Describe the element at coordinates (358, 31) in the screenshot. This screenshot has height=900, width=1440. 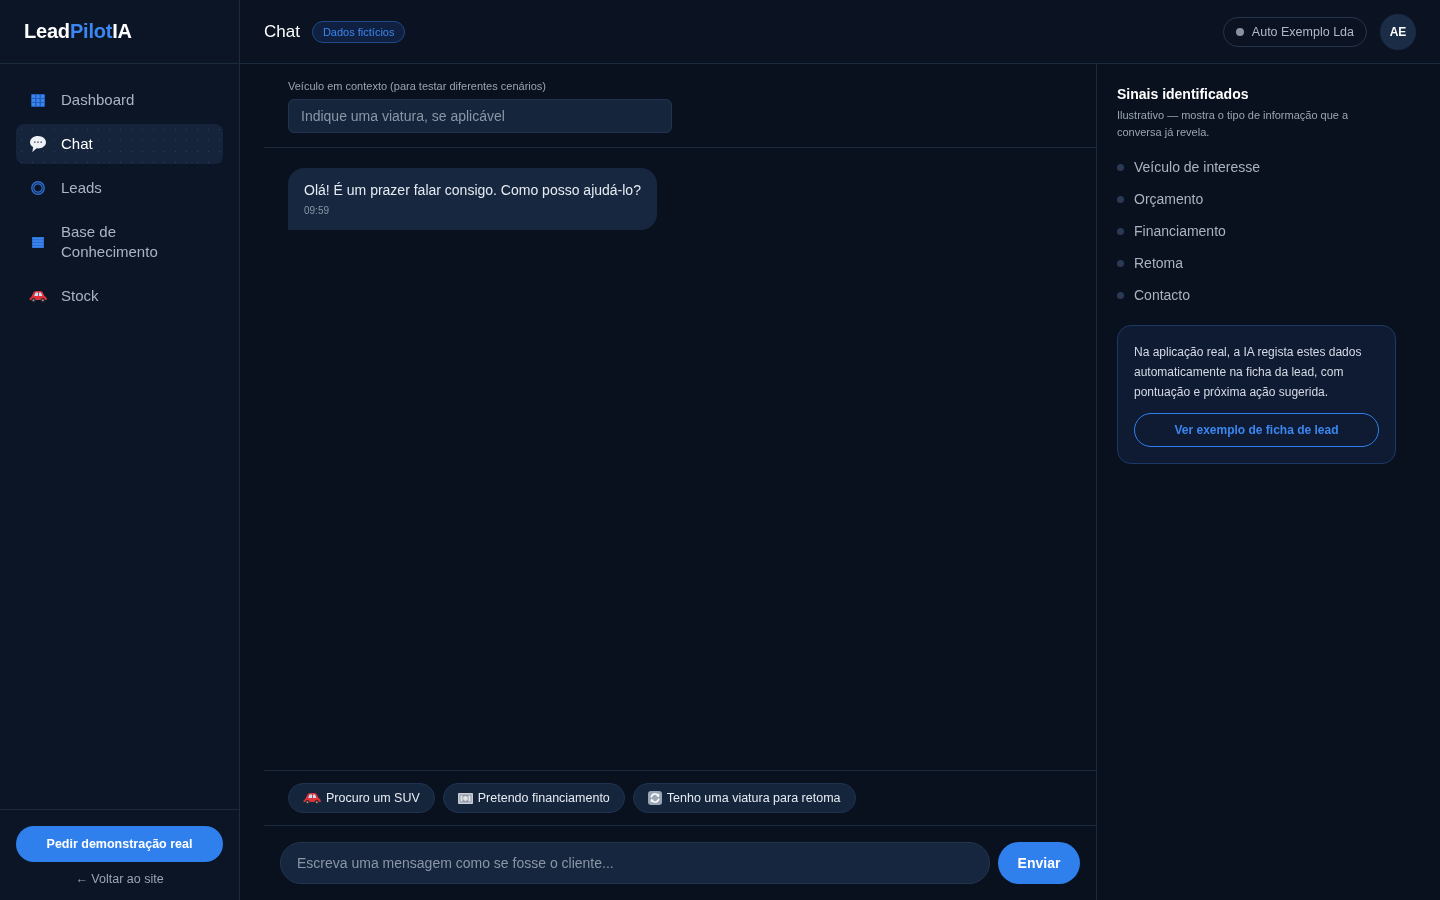
I see `demo-data-badge: Dados fictícios` at that location.